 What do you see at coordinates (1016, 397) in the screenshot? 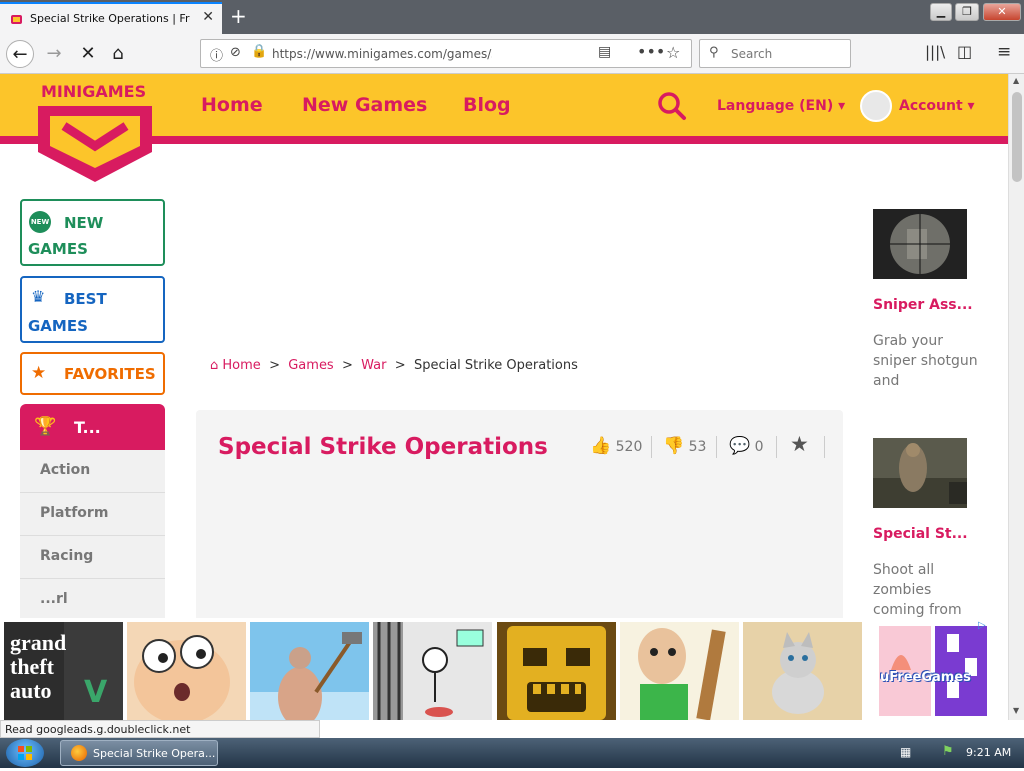
I see `page-scrollbar: ▲ ▼` at bounding box center [1016, 397].